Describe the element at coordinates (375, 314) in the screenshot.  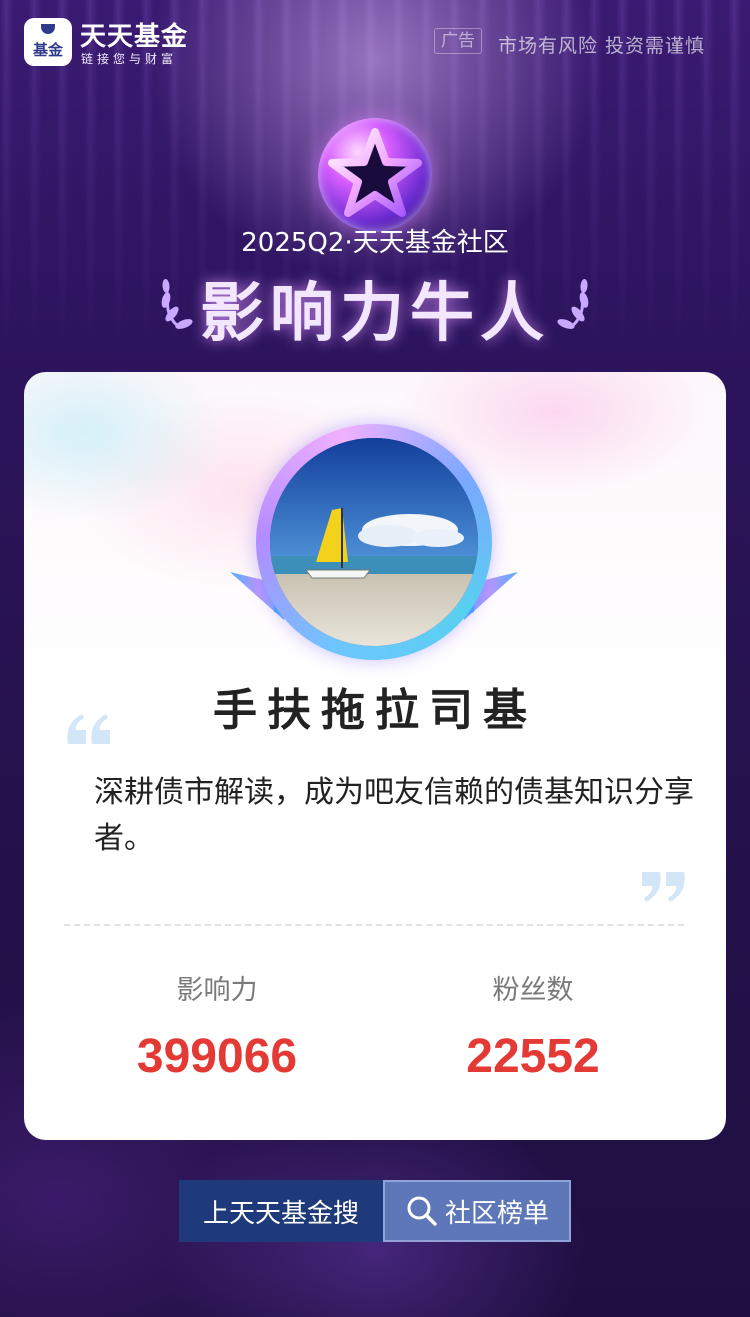
I see `page-title: 影响力牛人` at that location.